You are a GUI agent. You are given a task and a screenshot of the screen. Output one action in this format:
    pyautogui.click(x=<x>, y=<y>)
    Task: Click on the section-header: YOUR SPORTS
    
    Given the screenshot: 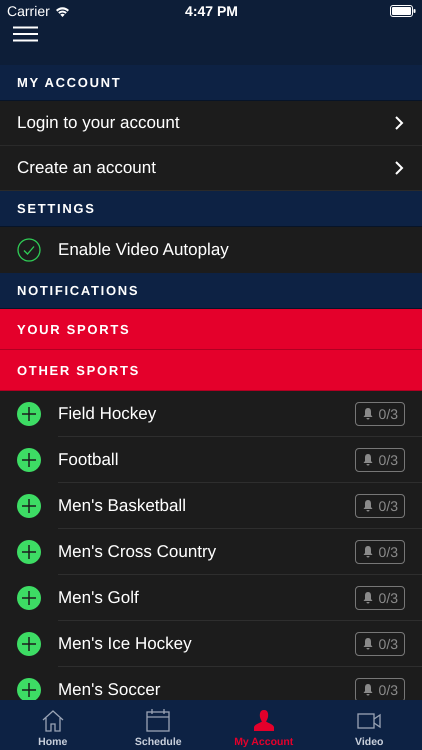 What is the action you would take?
    pyautogui.click(x=211, y=329)
    